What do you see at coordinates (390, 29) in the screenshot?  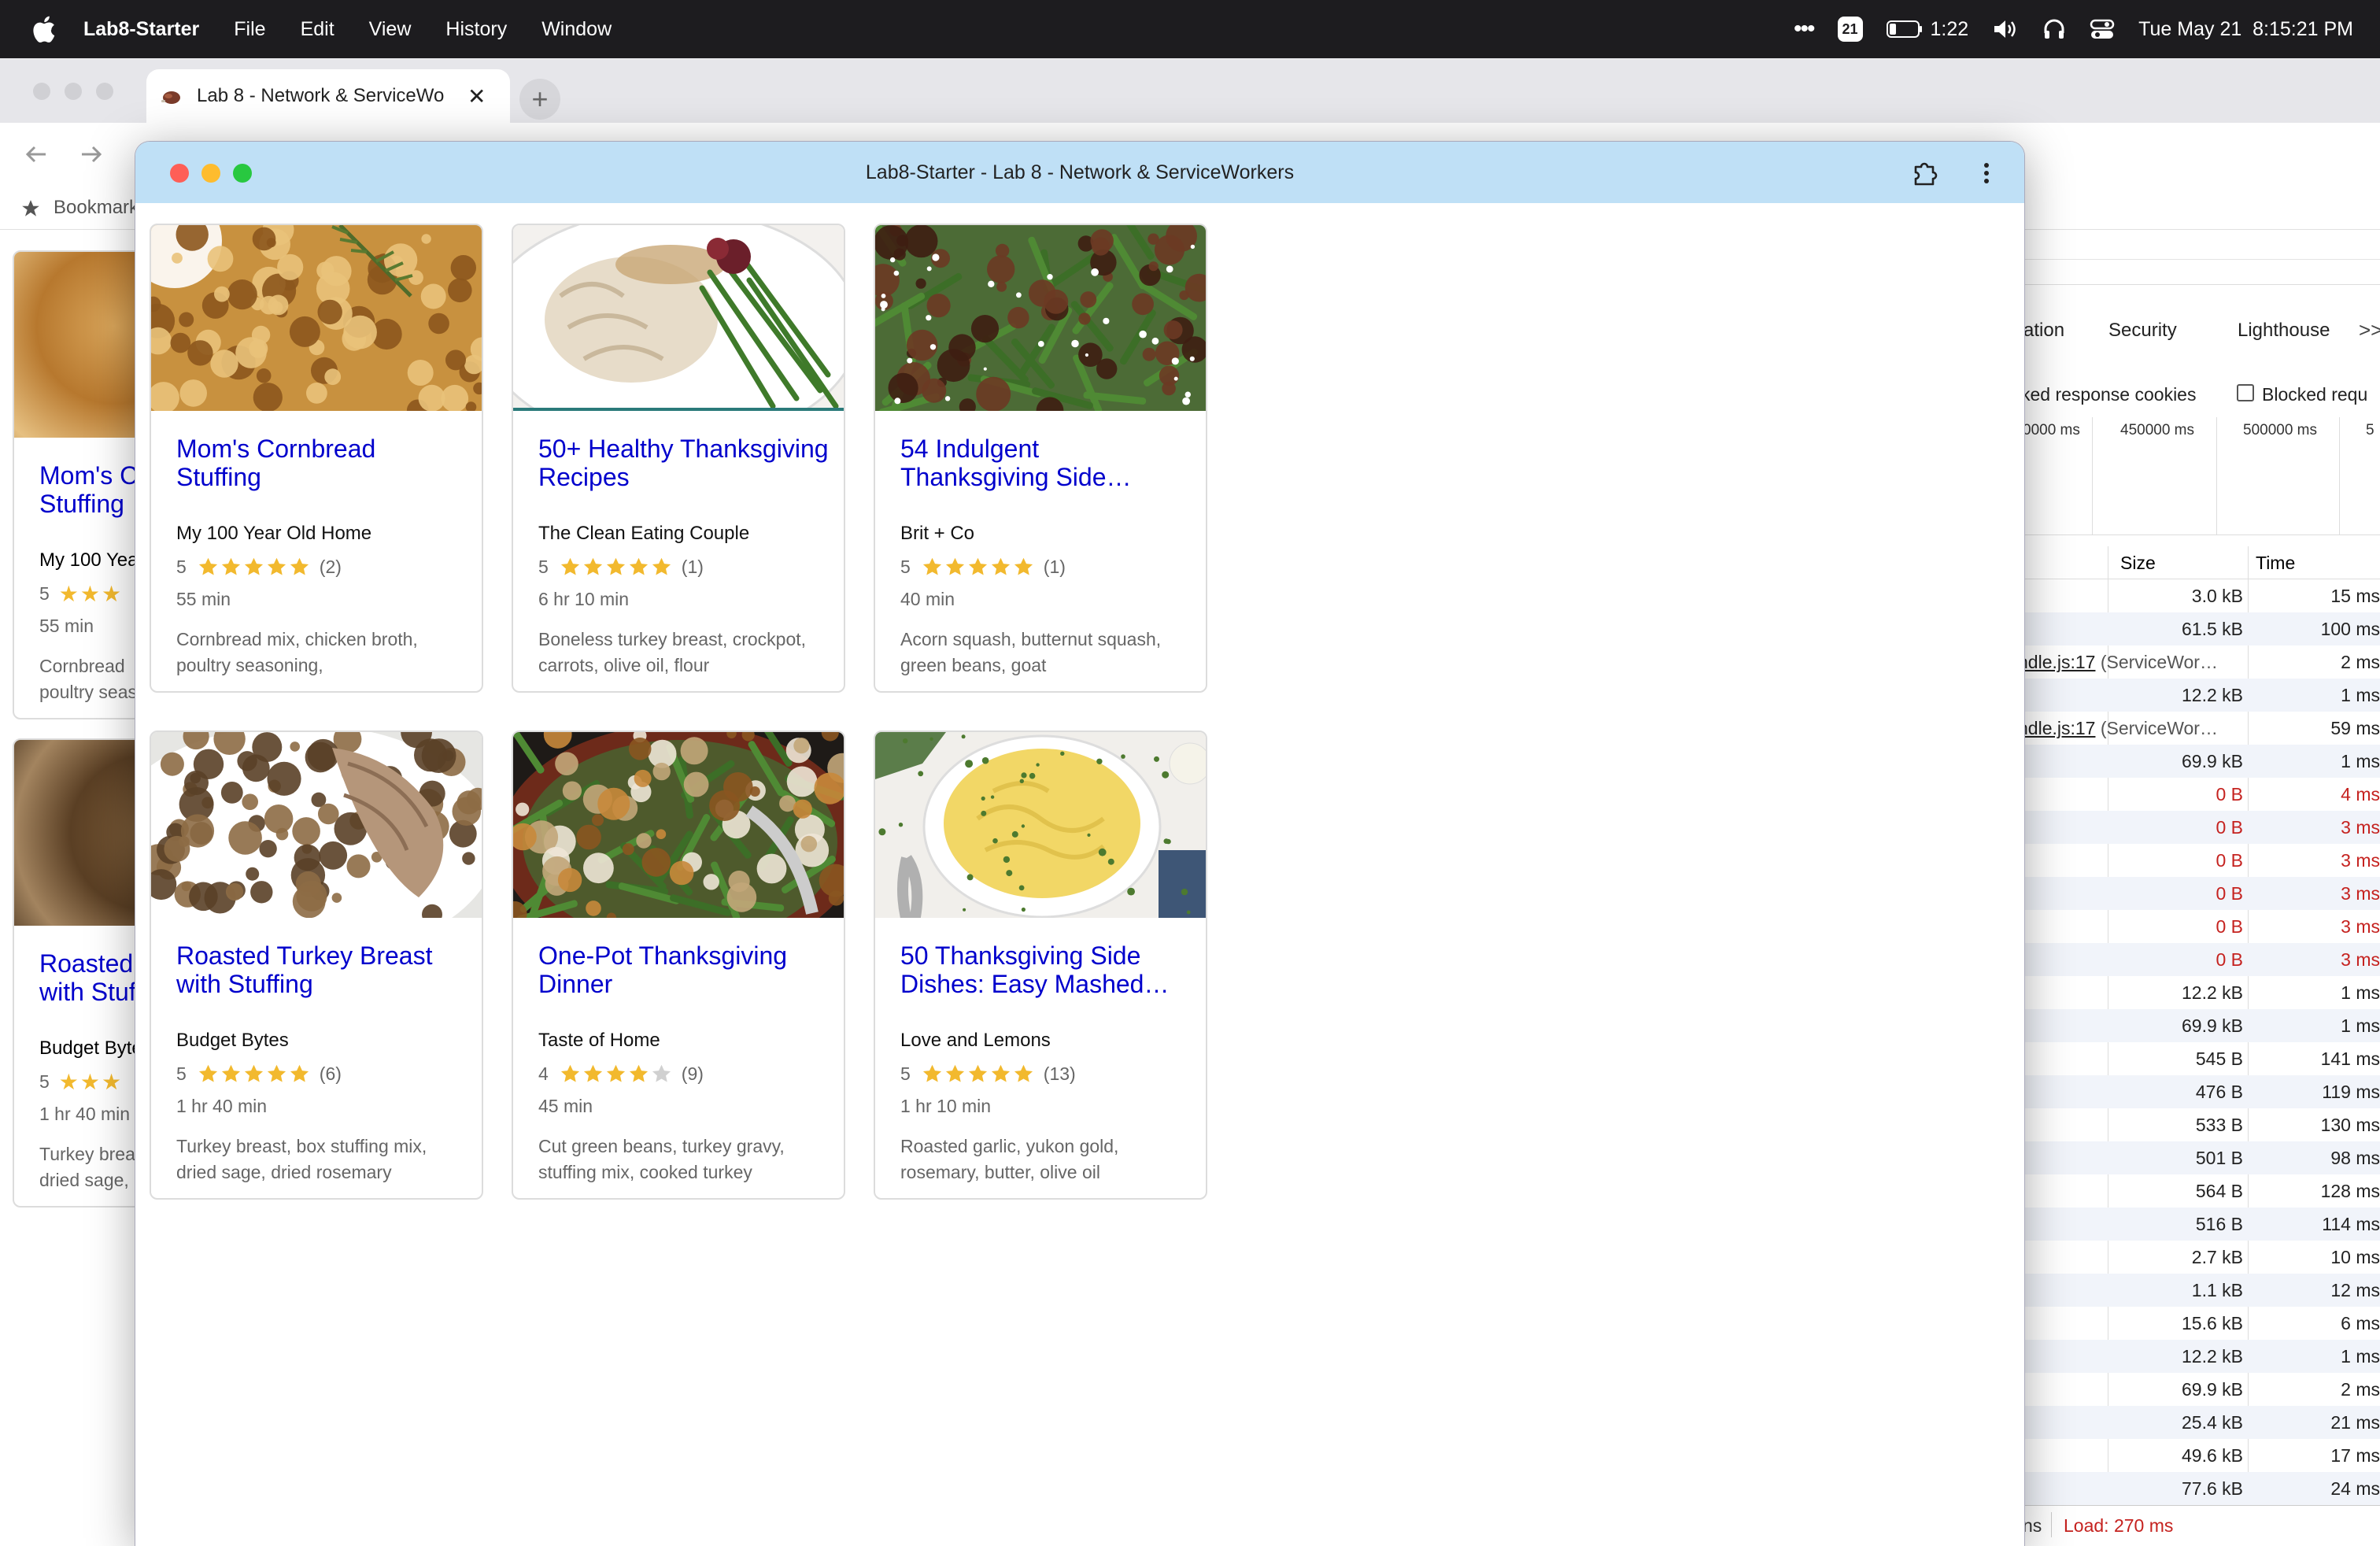 I see `menu-view: View` at bounding box center [390, 29].